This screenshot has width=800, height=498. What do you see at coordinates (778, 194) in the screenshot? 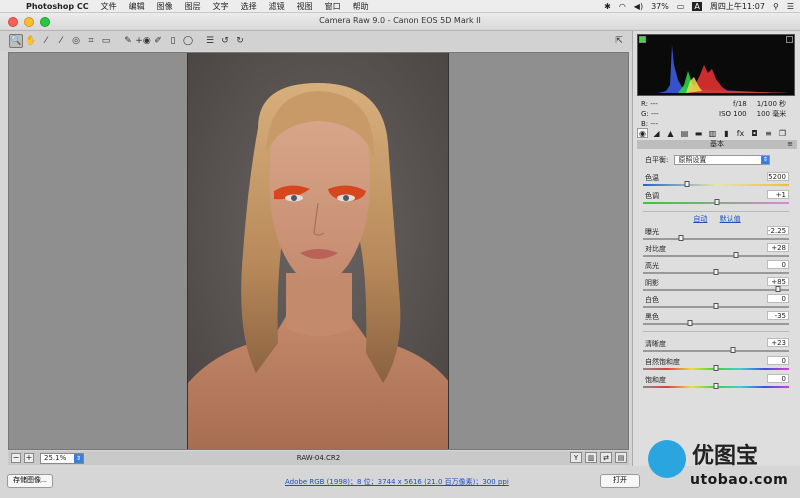
I see `tint-value: +1` at bounding box center [778, 194].